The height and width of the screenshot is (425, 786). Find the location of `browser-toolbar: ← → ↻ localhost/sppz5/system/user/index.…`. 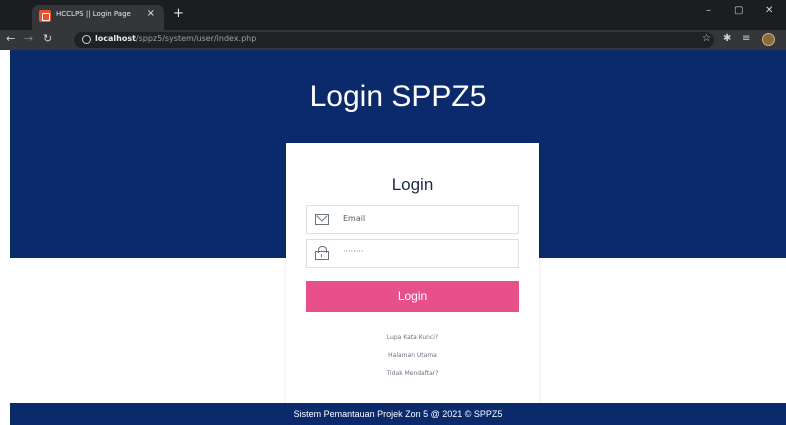

browser-toolbar: ← → ↻ localhost/sppz5/system/user/index.… is located at coordinates (393, 40).